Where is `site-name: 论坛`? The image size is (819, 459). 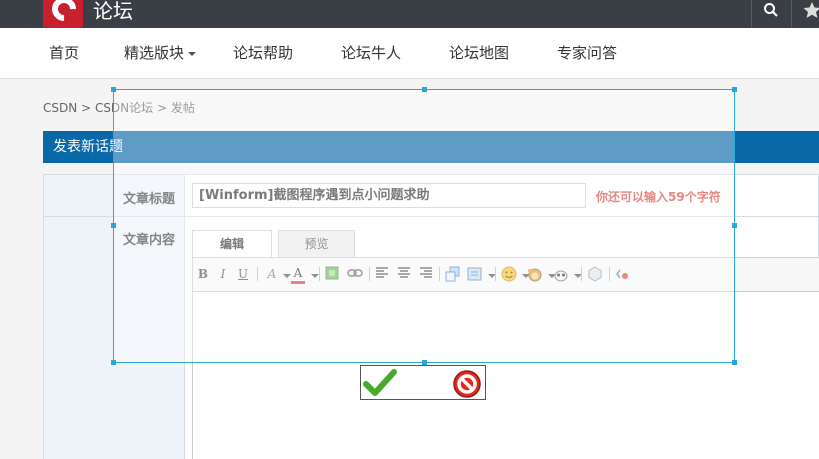
site-name: 论坛 is located at coordinates (113, 11).